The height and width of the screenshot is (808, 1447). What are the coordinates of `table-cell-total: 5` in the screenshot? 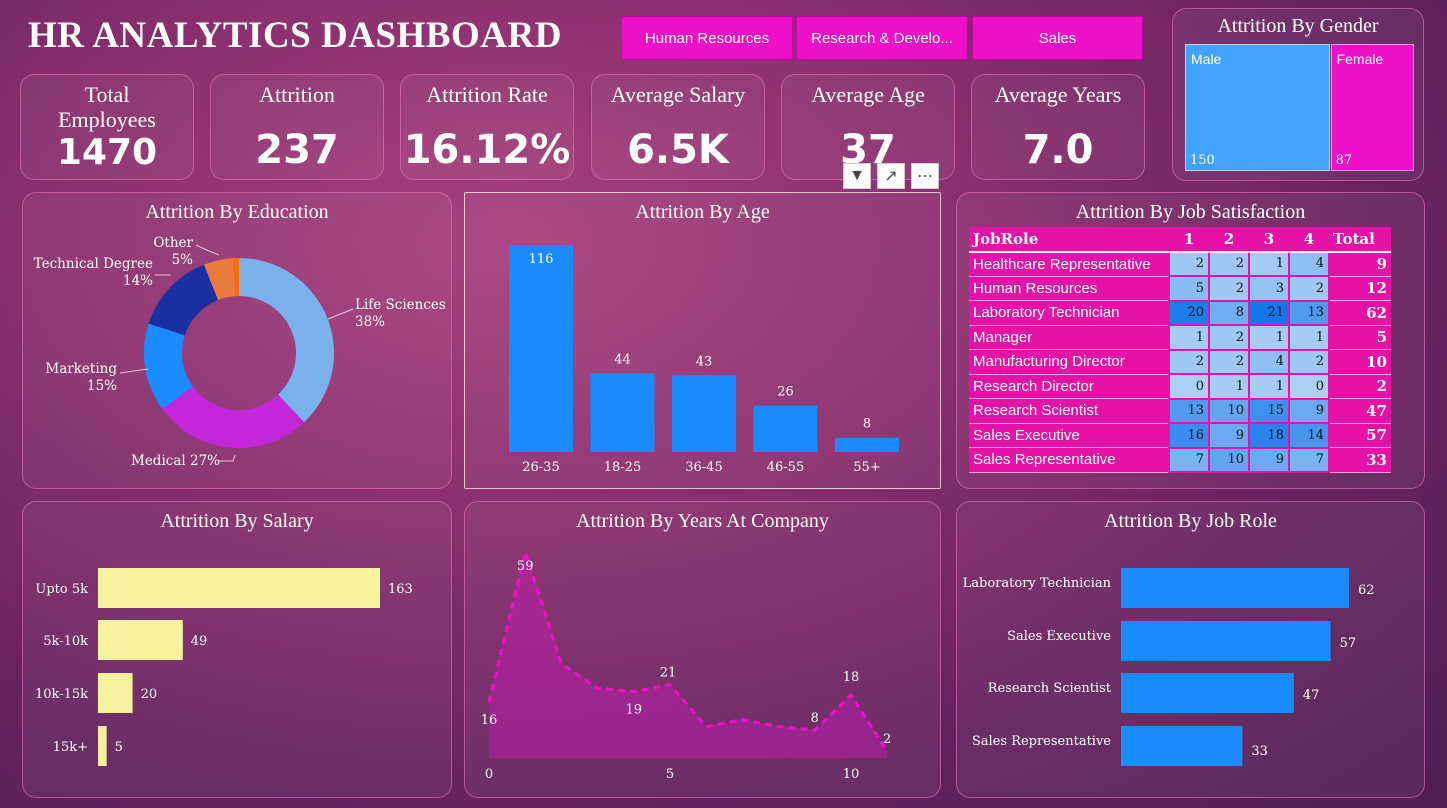 It's located at (1360, 337).